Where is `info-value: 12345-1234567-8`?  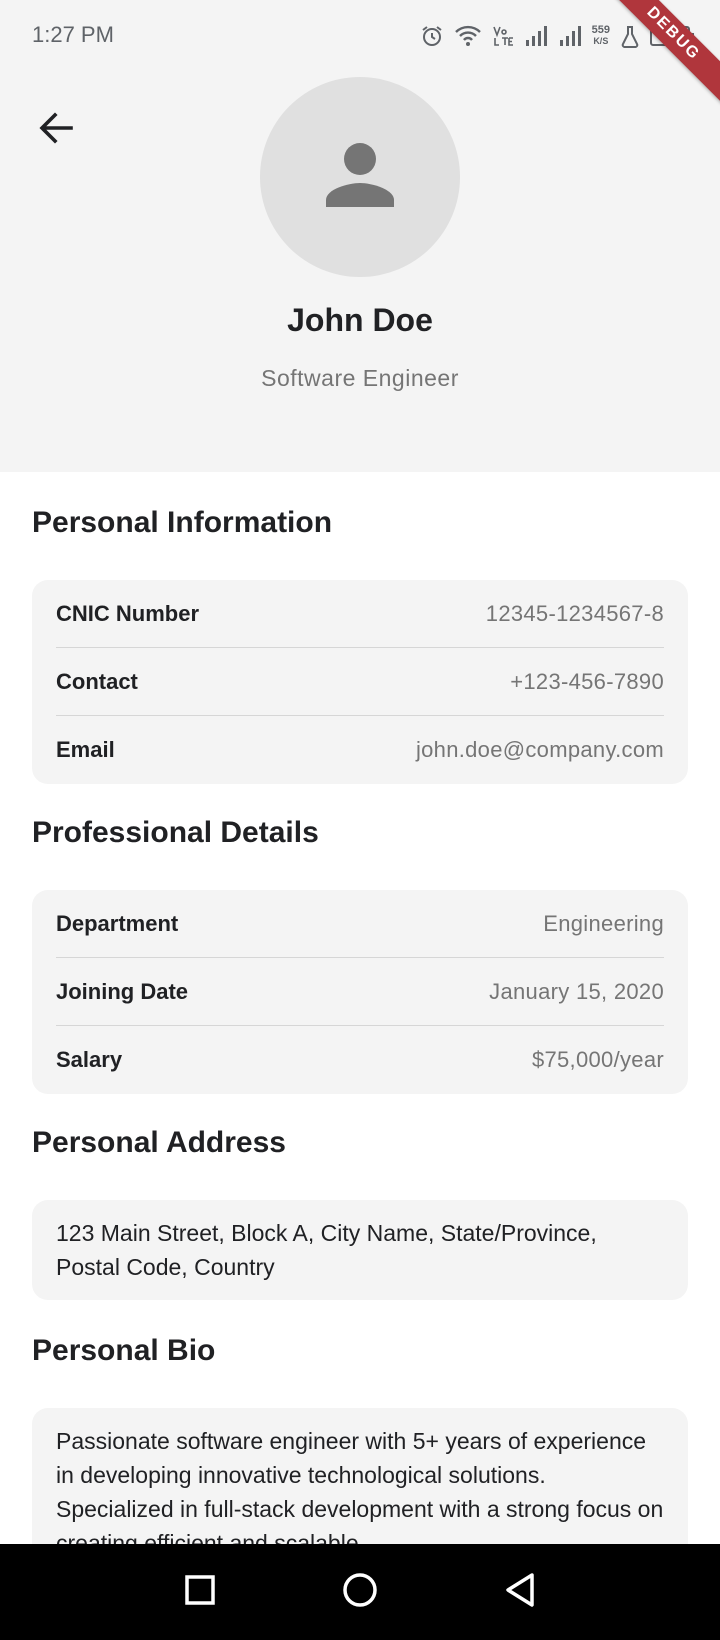
info-value: 12345-1234567-8 is located at coordinates (574, 613).